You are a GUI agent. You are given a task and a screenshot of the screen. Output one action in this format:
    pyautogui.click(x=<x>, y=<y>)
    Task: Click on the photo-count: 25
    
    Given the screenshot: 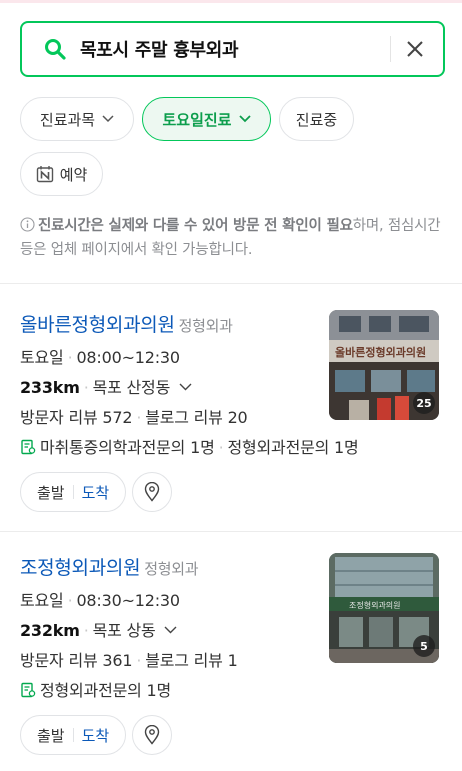 What is the action you would take?
    pyautogui.click(x=424, y=403)
    